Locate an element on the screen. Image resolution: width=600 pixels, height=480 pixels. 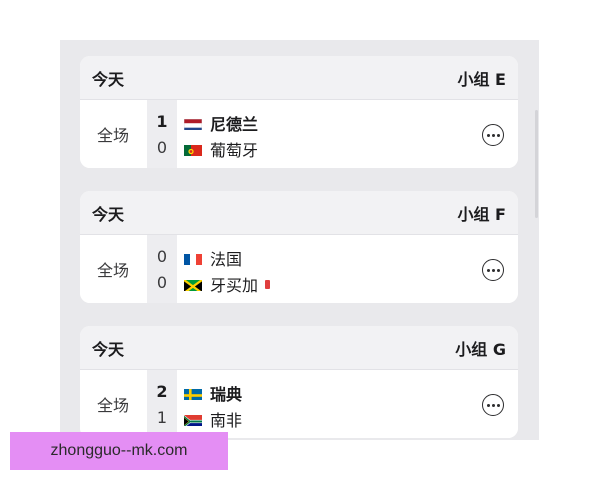
match-card-body: 全场 0 0 法国 牙买加 is located at coordinates (299, 269).